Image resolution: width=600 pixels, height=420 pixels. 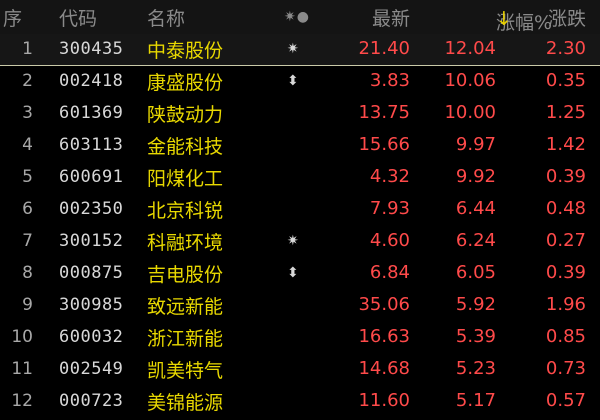 What do you see at coordinates (185, 211) in the screenshot?
I see `row-name: 北京科锐` at bounding box center [185, 211].